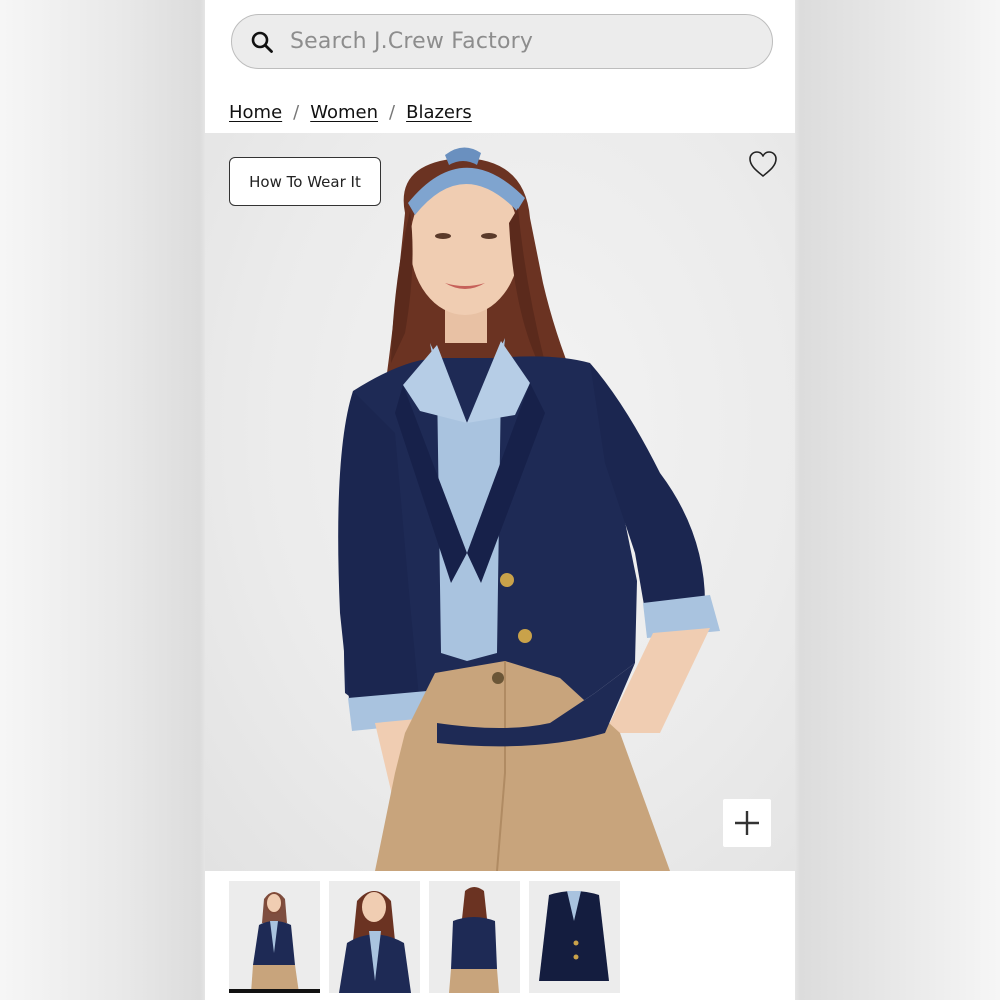 The height and width of the screenshot is (1000, 1000). I want to click on thumbnail-front, so click(274, 937).